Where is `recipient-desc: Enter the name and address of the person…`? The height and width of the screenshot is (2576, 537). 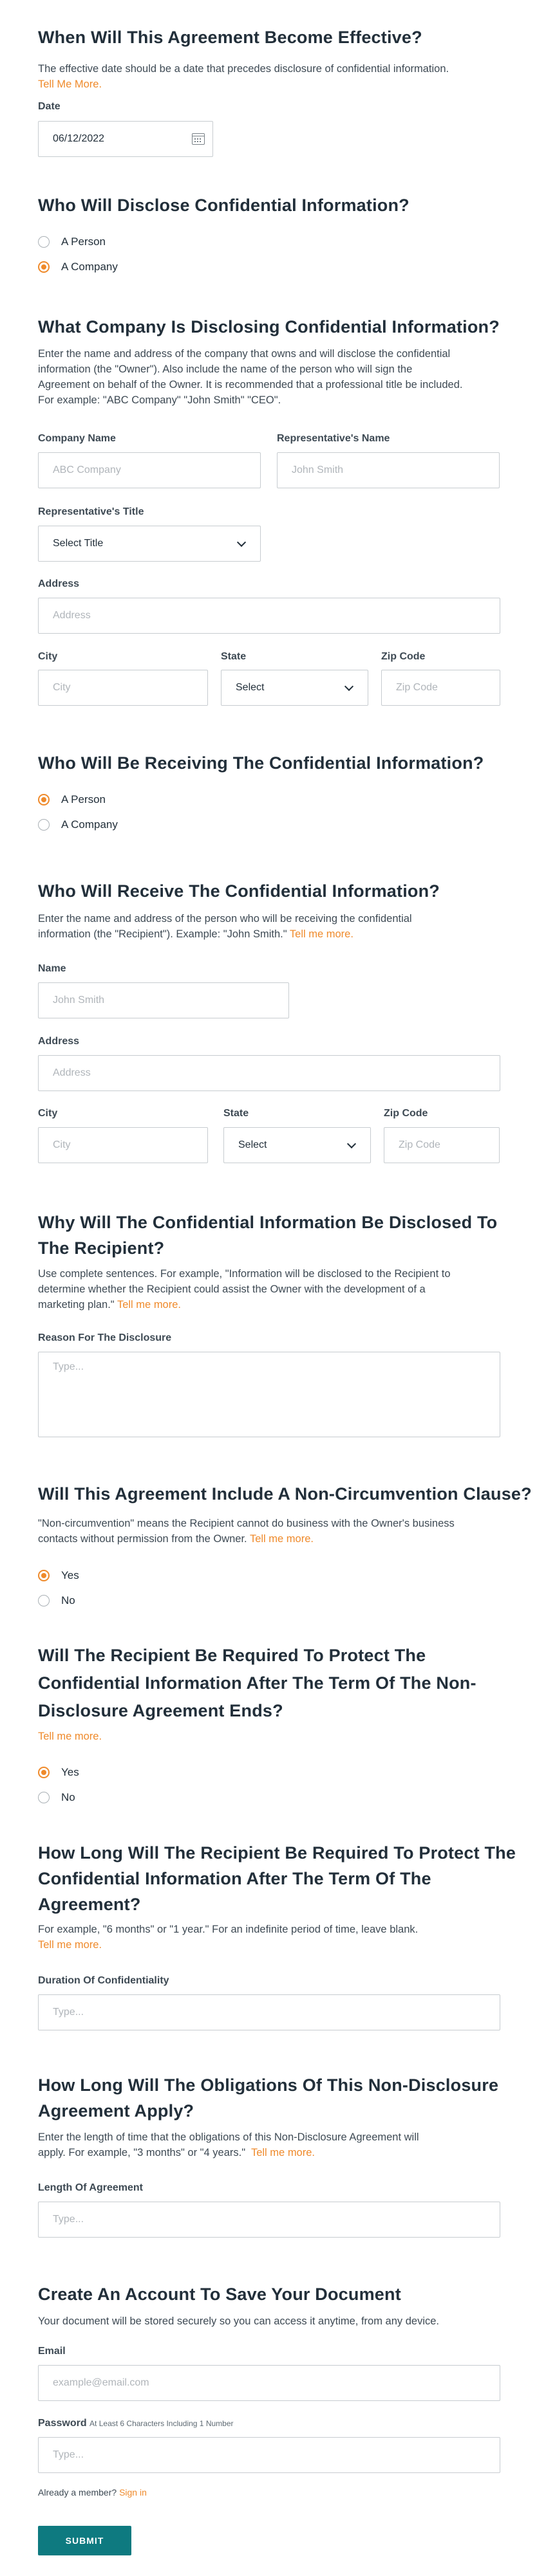 recipient-desc: Enter the name and address of the person… is located at coordinates (276, 926).